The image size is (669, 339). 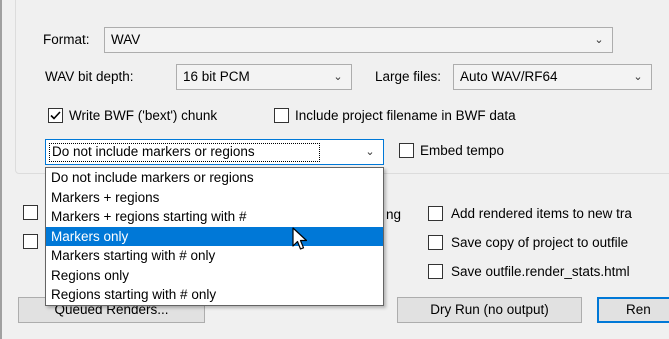 I want to click on render-button: Ren, so click(x=633, y=310).